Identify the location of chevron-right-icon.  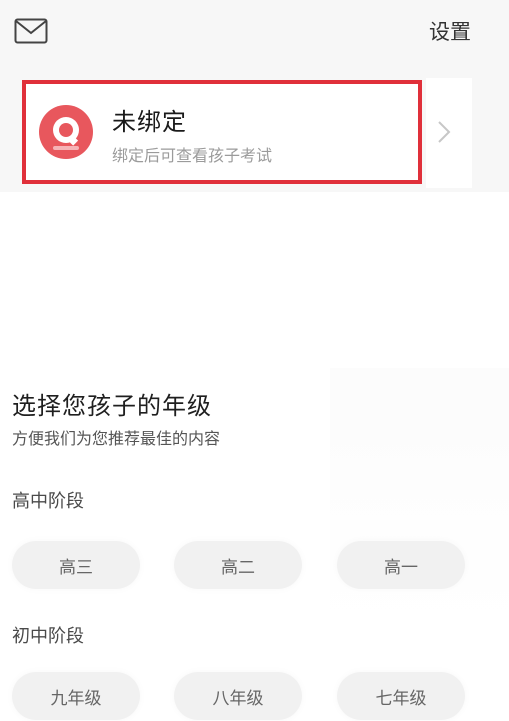
(444, 132).